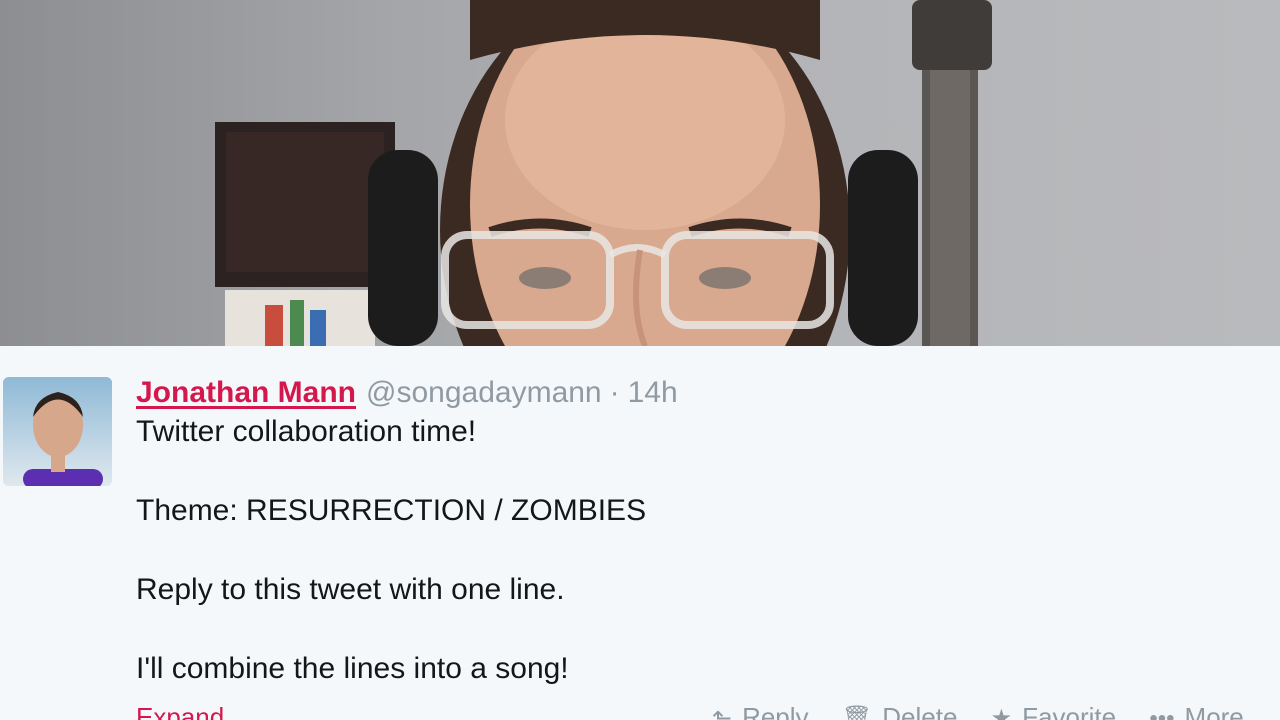 Image resolution: width=1280 pixels, height=720 pixels. Describe the element at coordinates (180, 711) in the screenshot. I see `expand-link: Expand` at that location.